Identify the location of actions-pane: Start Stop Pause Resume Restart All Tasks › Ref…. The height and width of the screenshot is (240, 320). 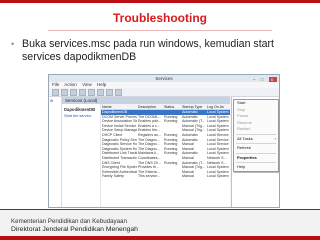
(255, 152).